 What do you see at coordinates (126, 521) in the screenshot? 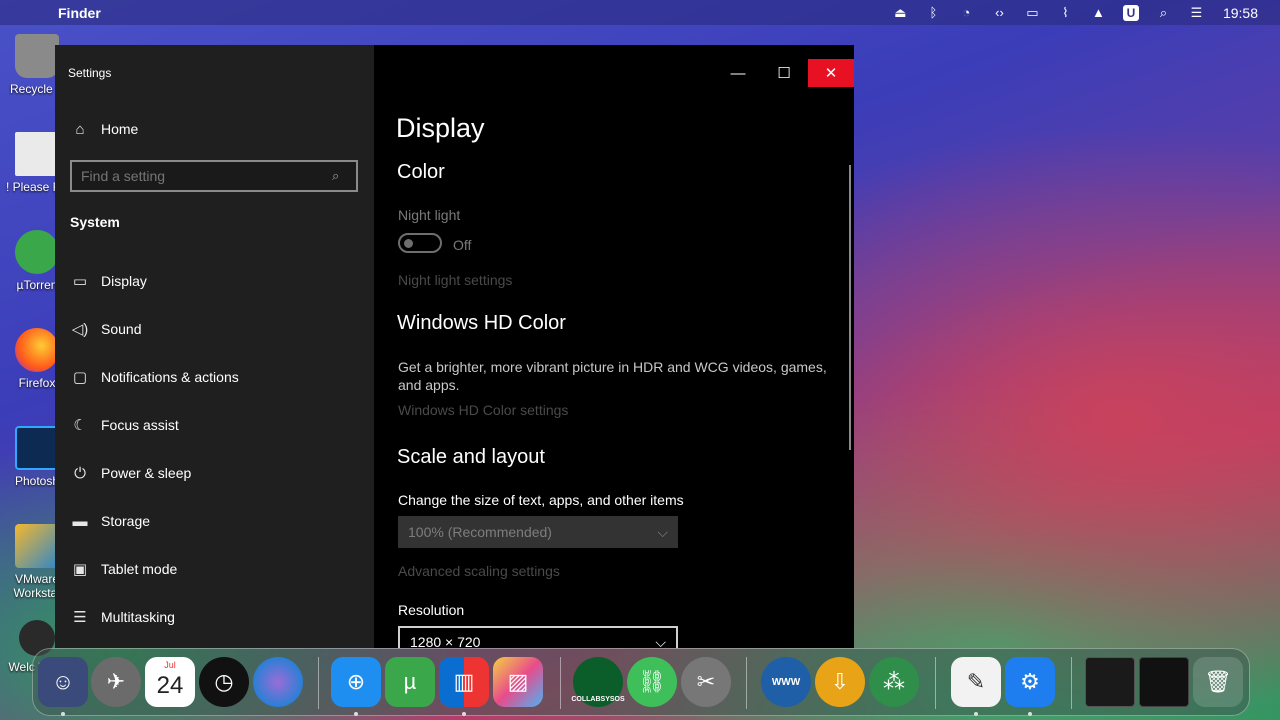
I see `sidebar-item-label: Storage` at bounding box center [126, 521].